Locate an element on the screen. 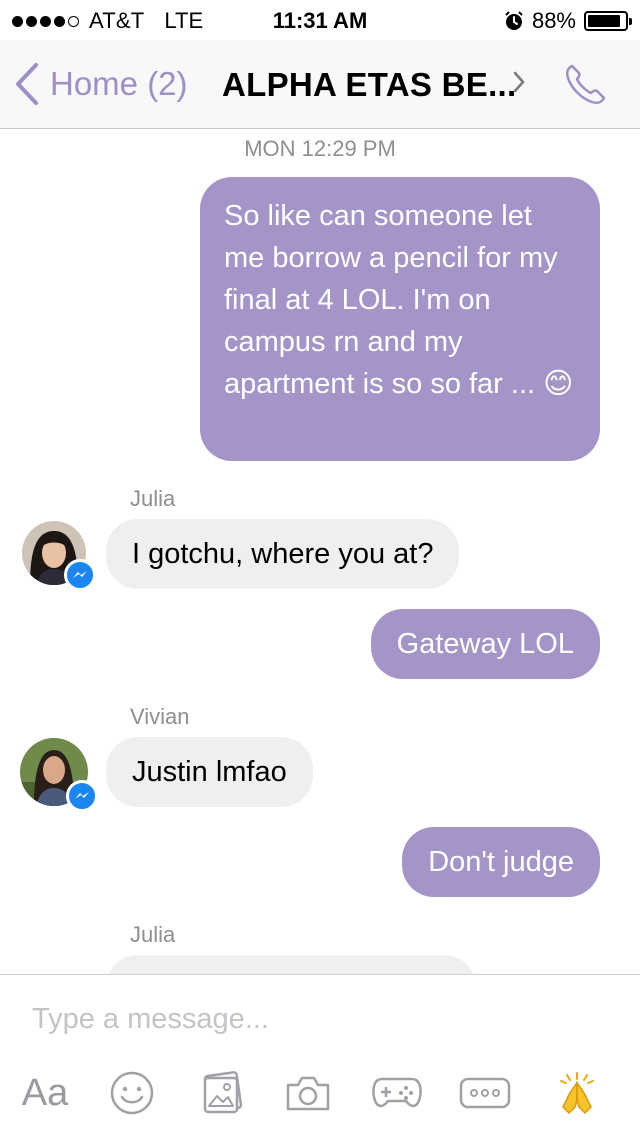 The width and height of the screenshot is (640, 1137). incoming-message-bubble: I gotchu, where you at? is located at coordinates (283, 554).